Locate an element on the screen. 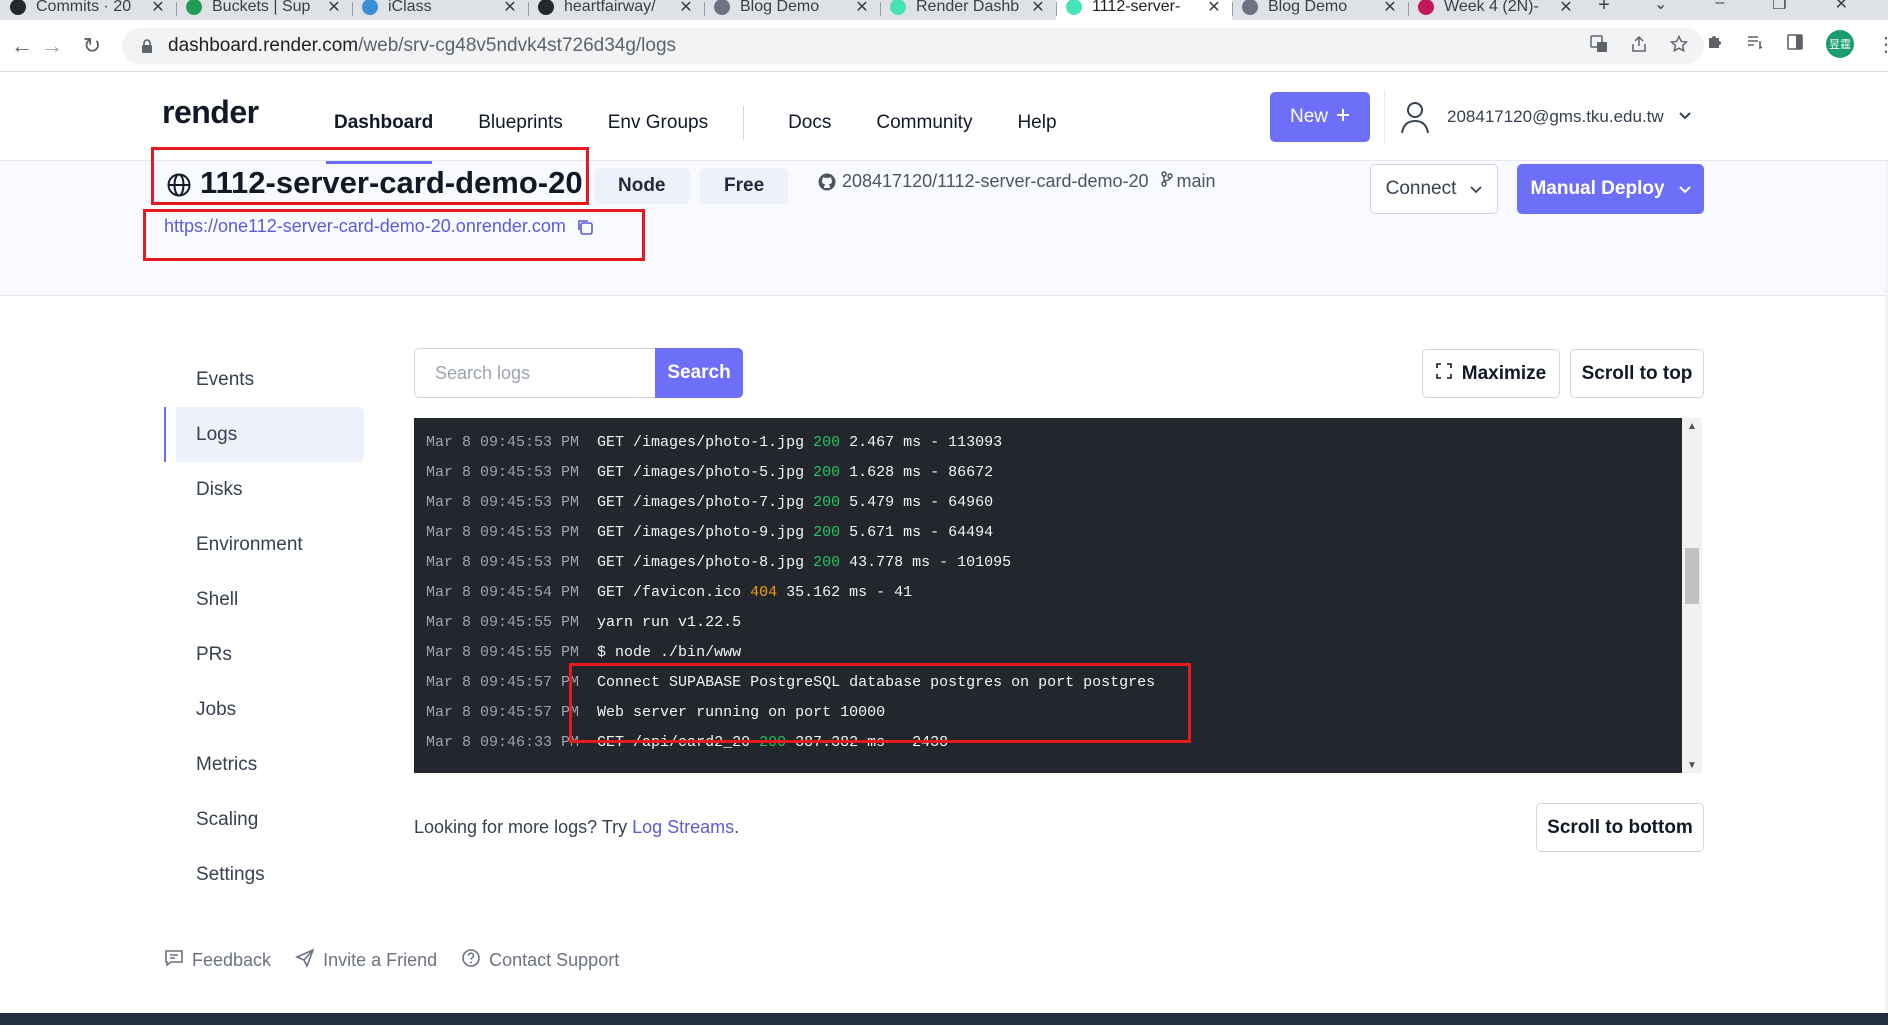  sidebar-item-shell: Shell is located at coordinates (264, 599).